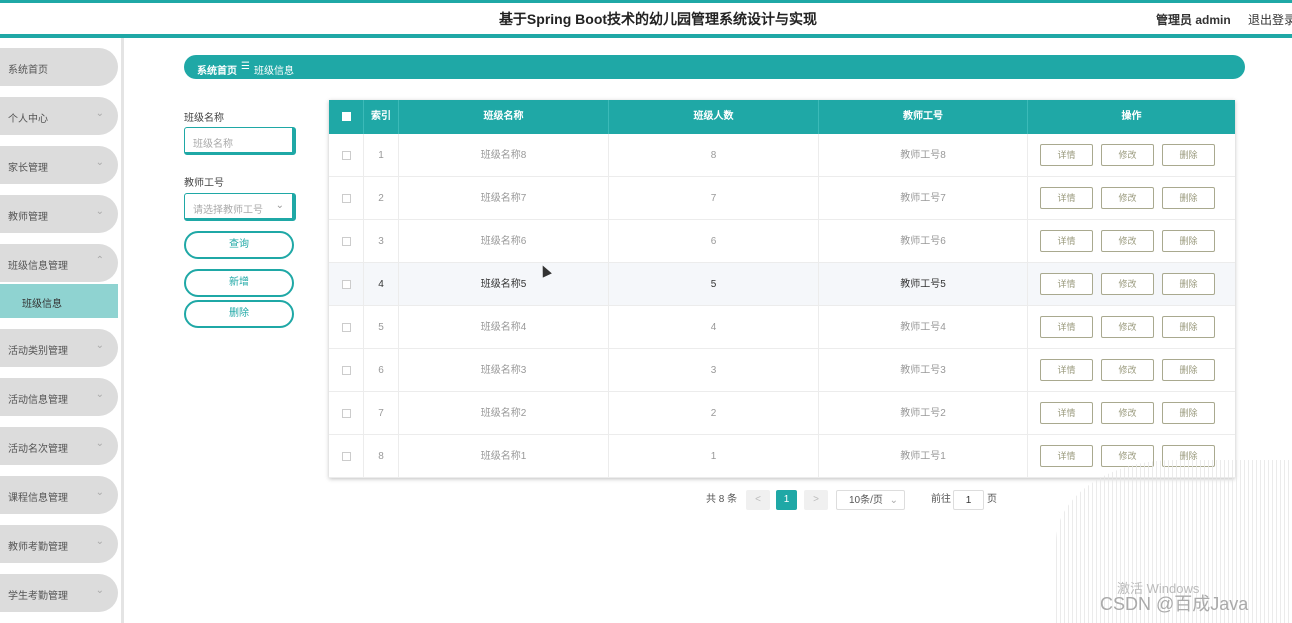  I want to click on cell-index: 2, so click(381, 198).